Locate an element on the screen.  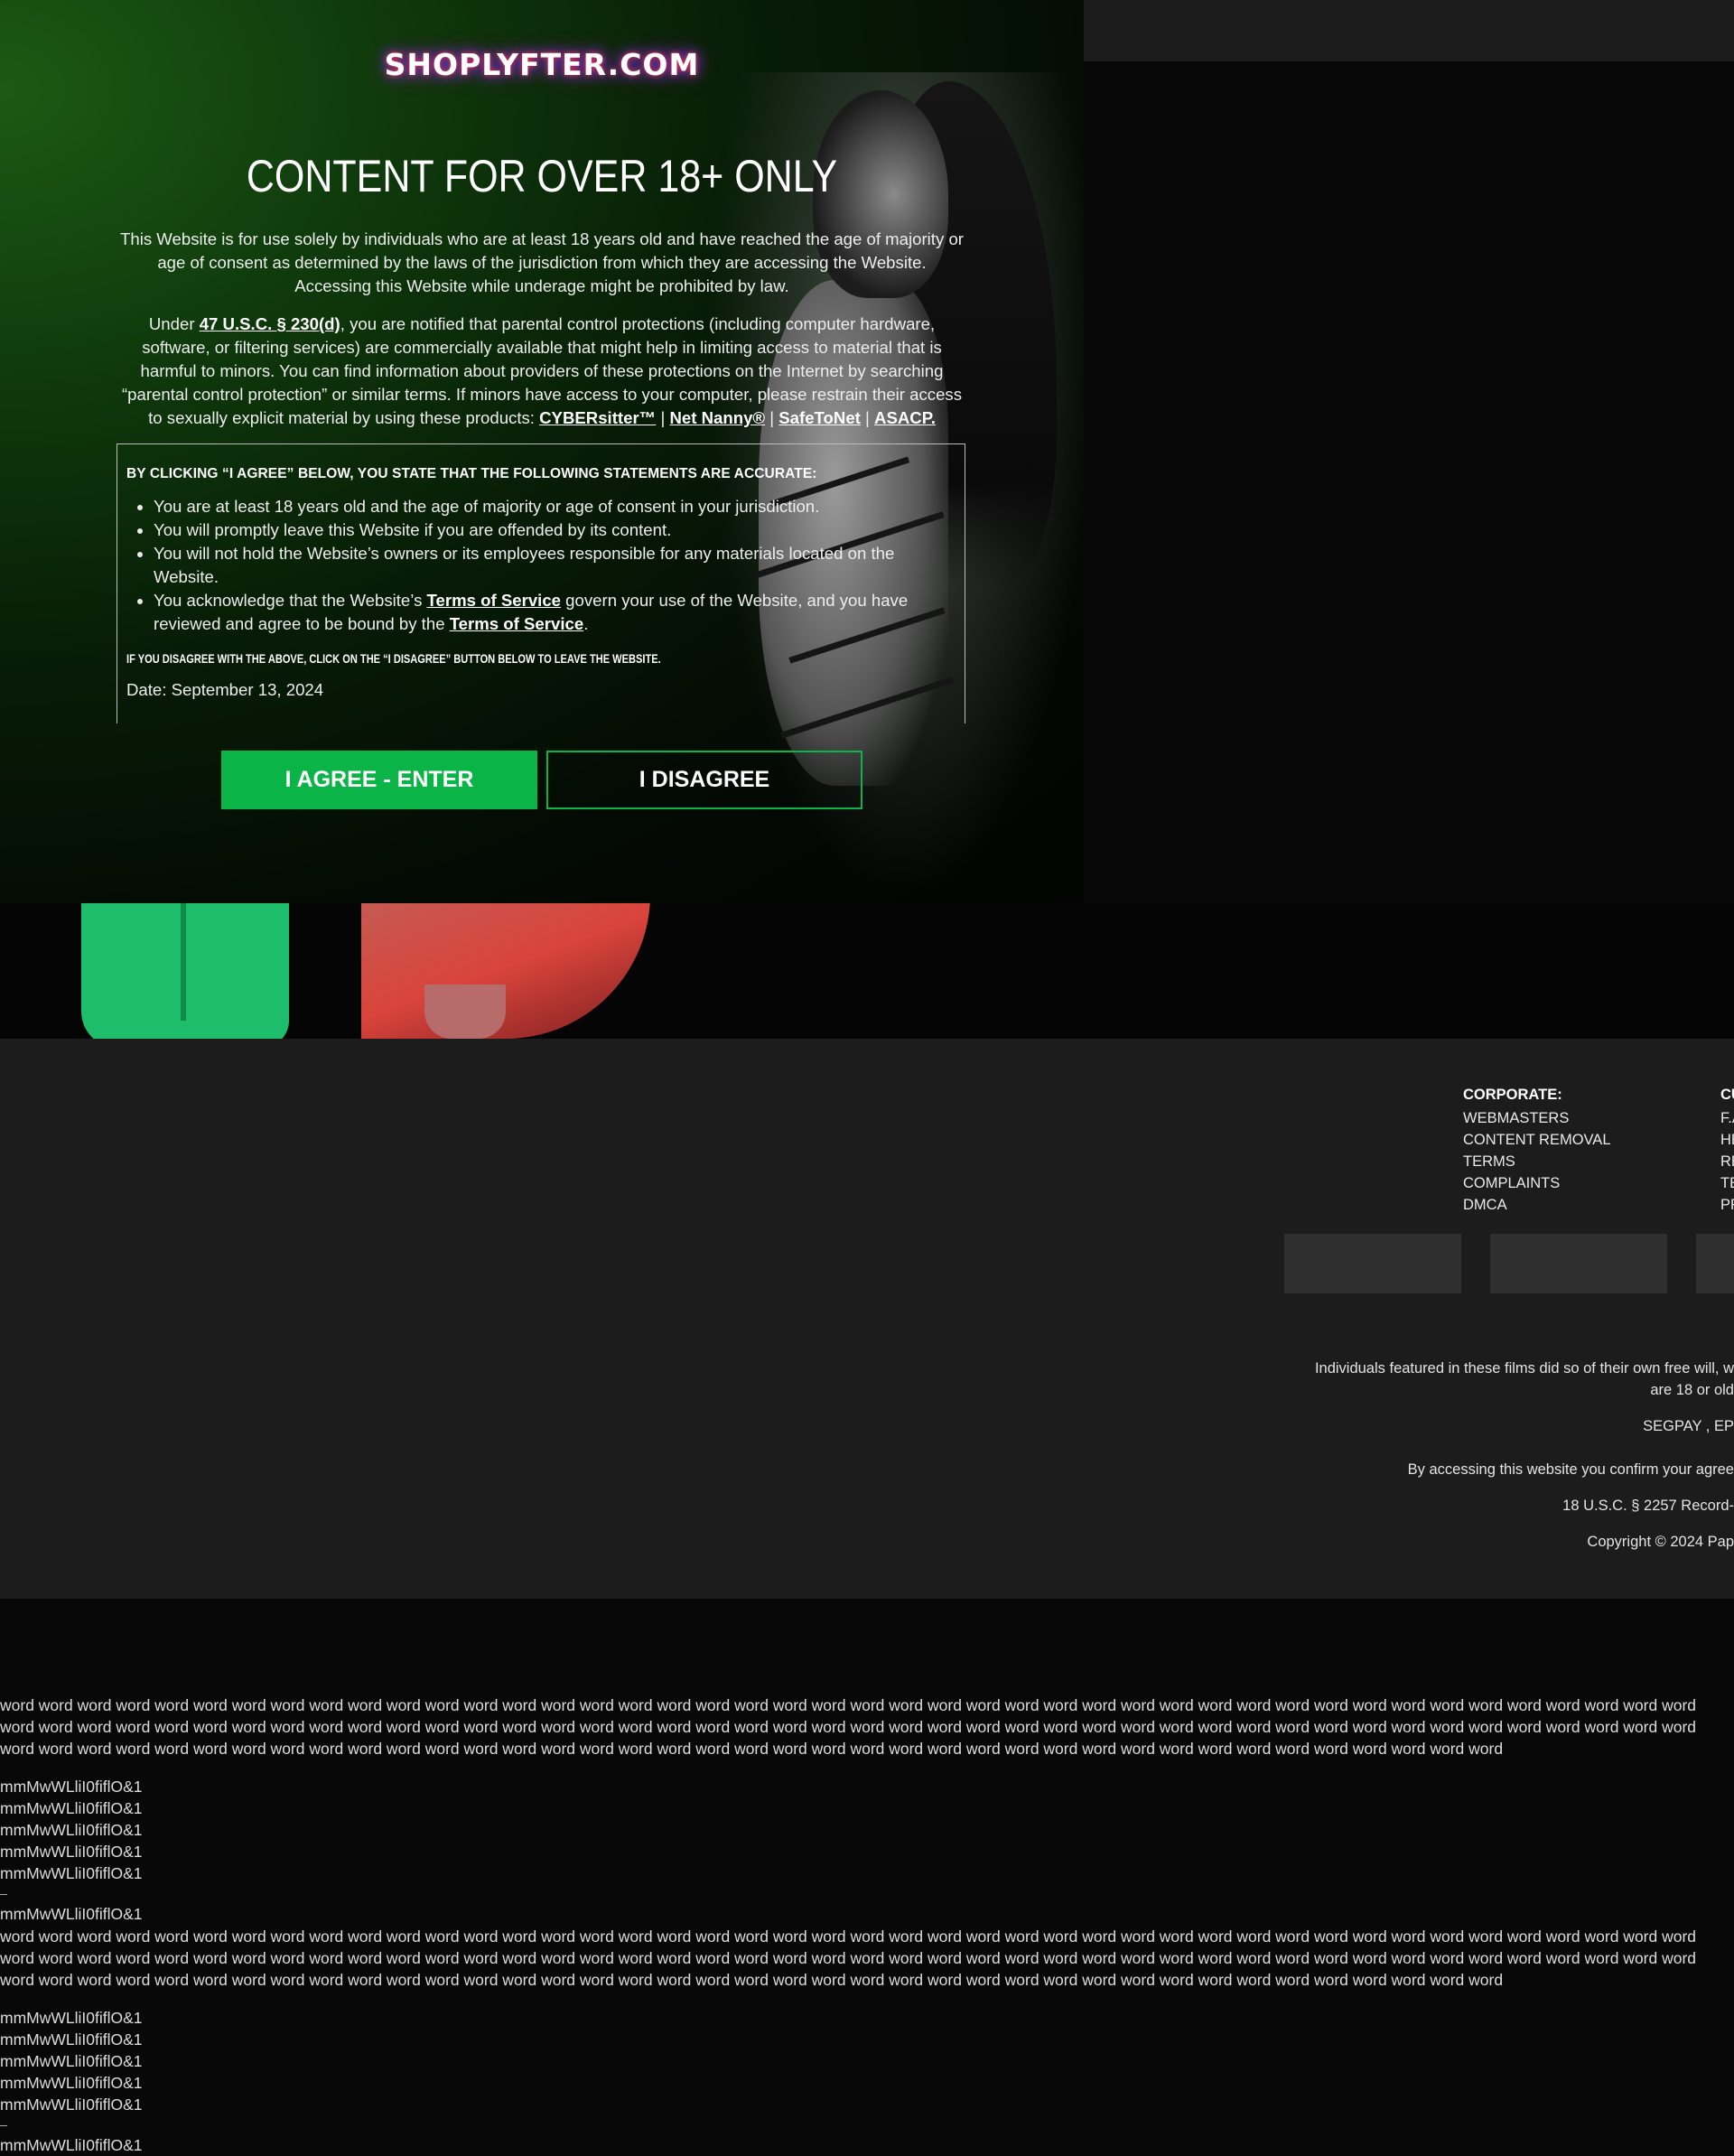
footer-link-dmca: DMCA is located at coordinates (1537, 1205).